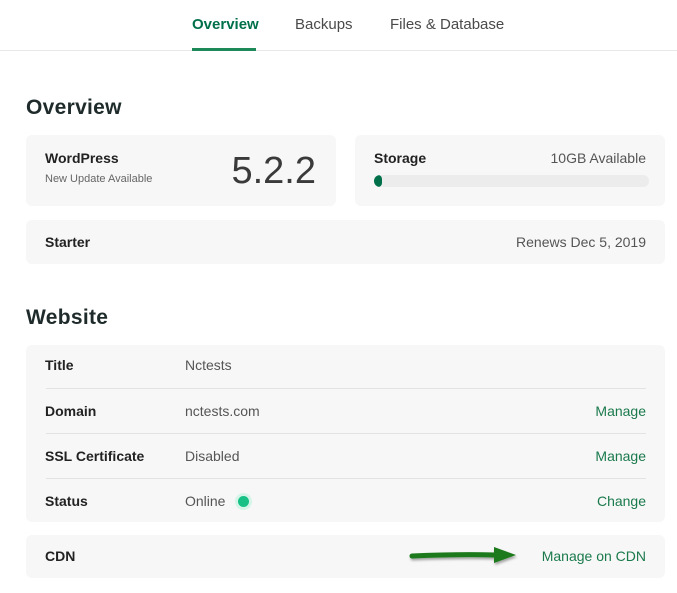  I want to click on plan-card: Starter Renews Dec 5, 2019, so click(345, 242).